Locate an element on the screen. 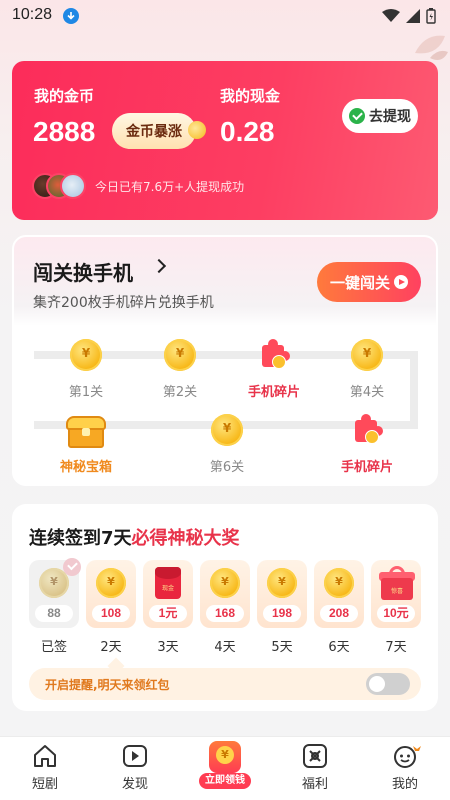  reminder-toggle is located at coordinates (388, 684).